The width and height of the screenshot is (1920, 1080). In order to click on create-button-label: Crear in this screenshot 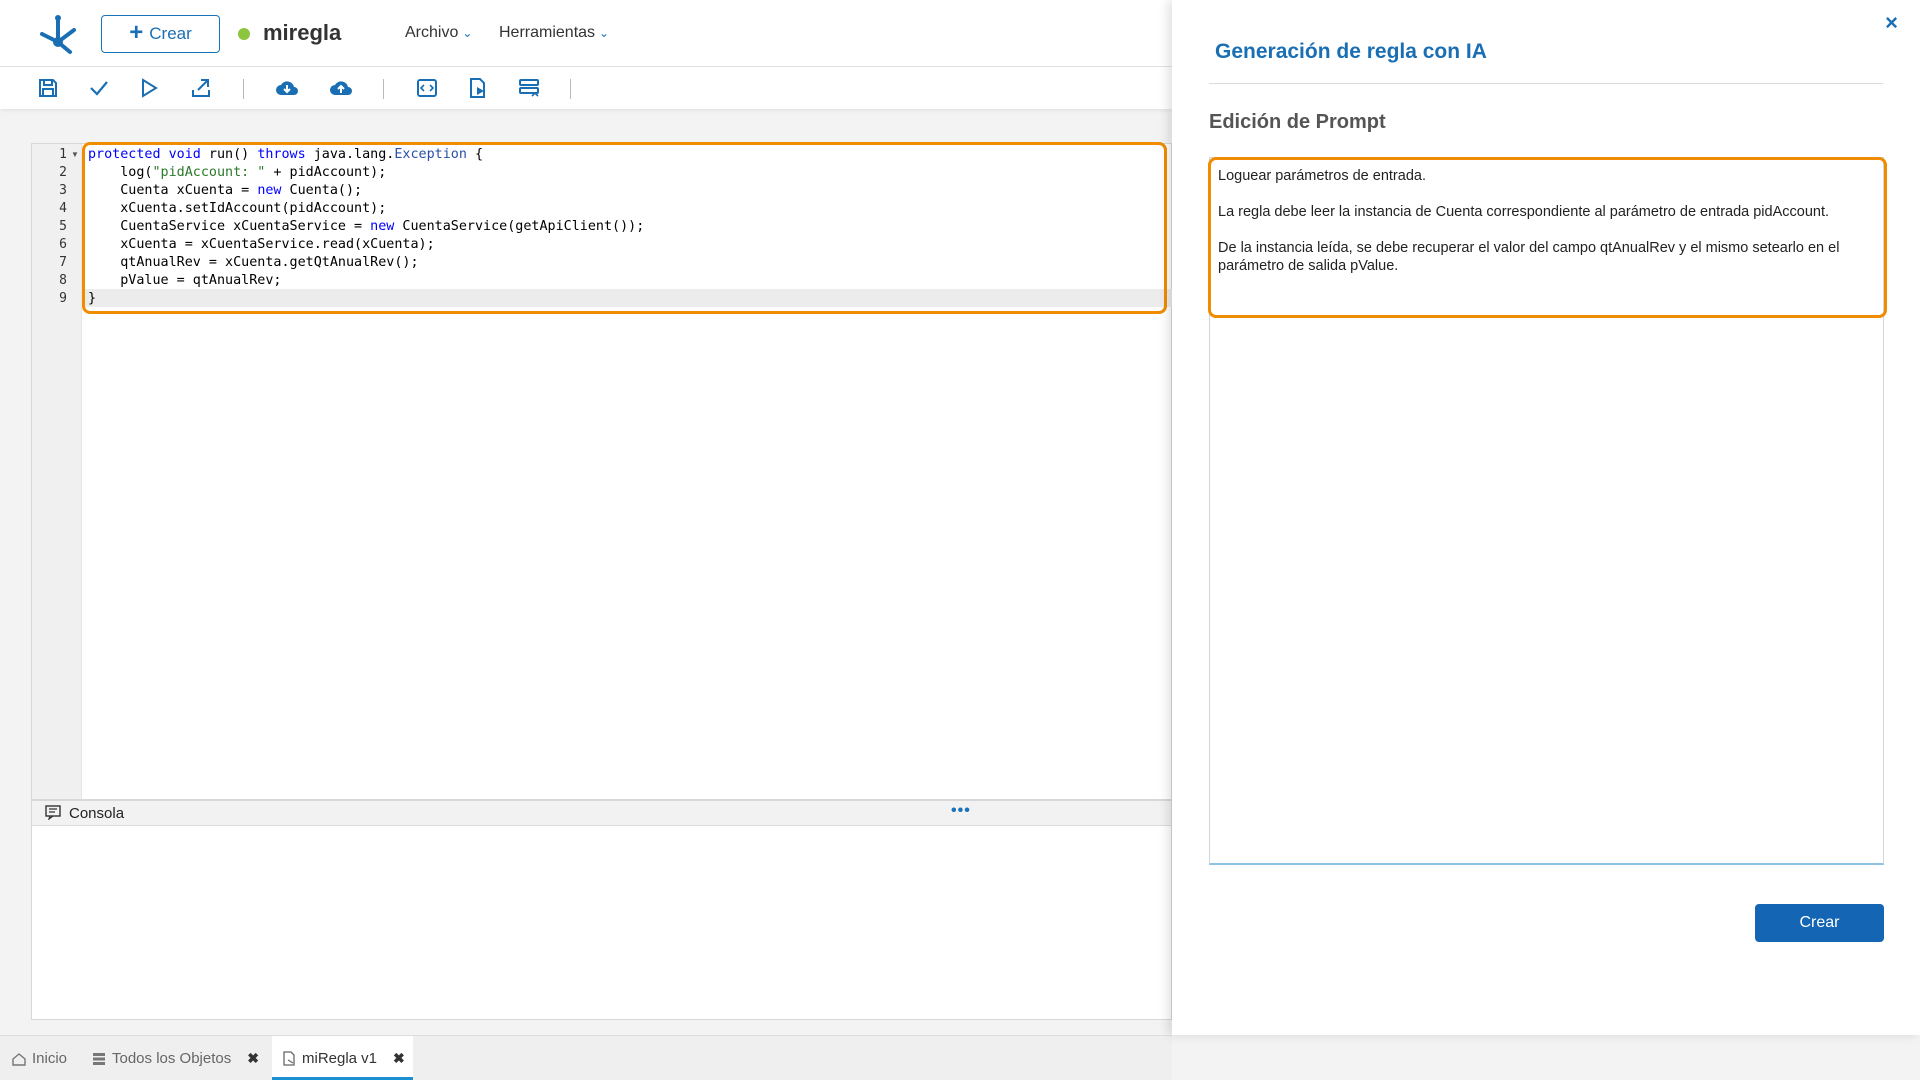, I will do `click(170, 33)`.